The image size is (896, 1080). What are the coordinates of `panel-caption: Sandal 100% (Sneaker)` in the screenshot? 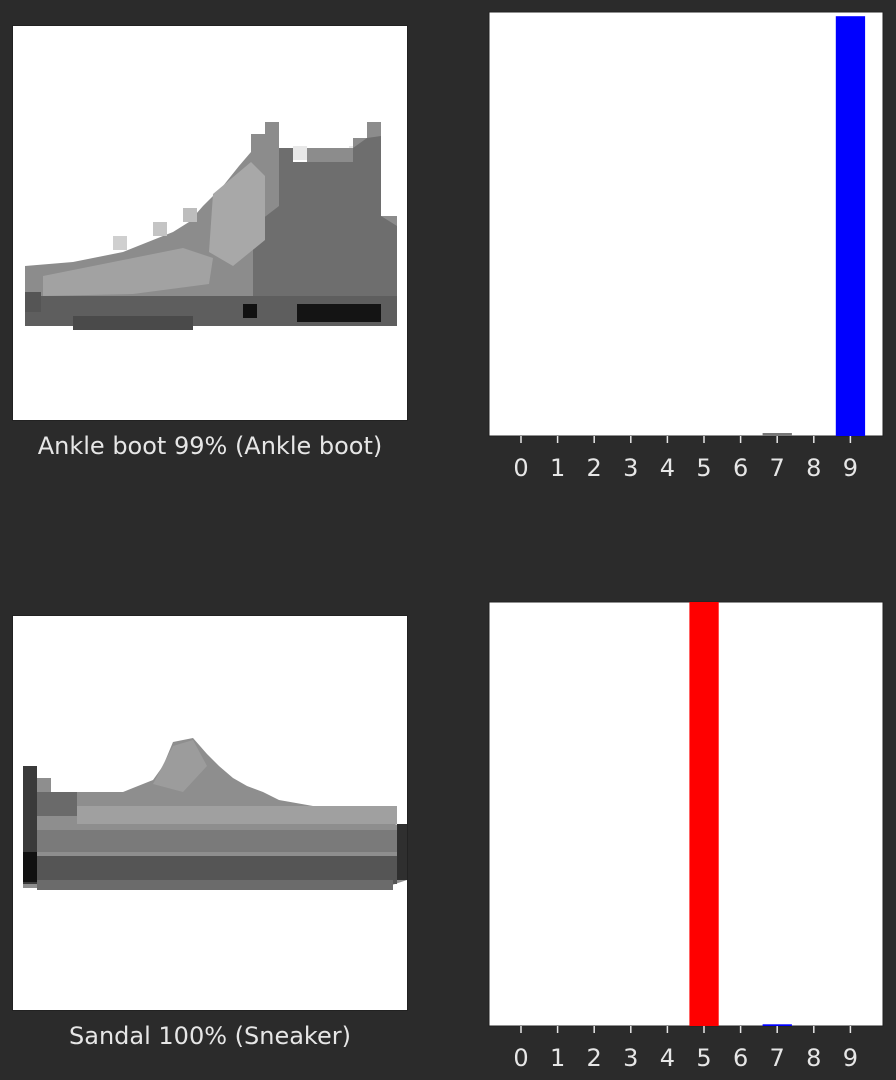 It's located at (210, 1036).